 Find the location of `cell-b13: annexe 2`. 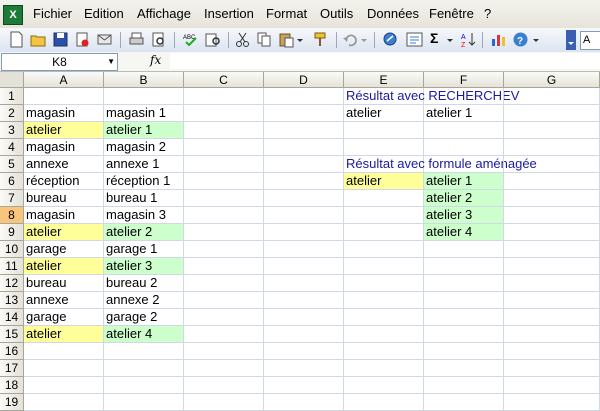

cell-b13: annexe 2 is located at coordinates (144, 300).